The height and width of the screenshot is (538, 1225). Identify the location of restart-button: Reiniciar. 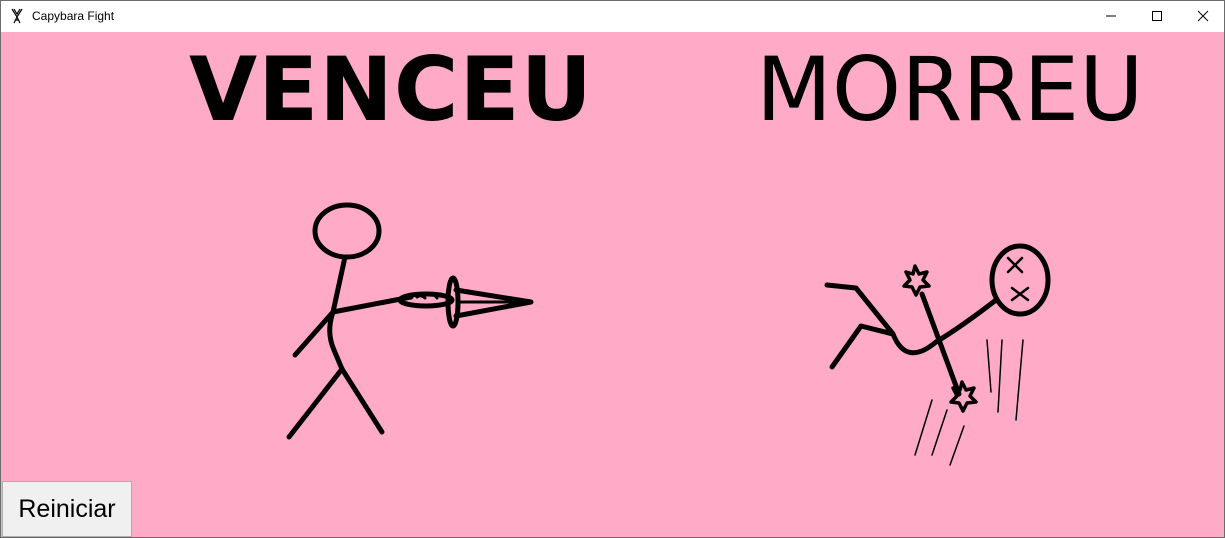
(67, 509).